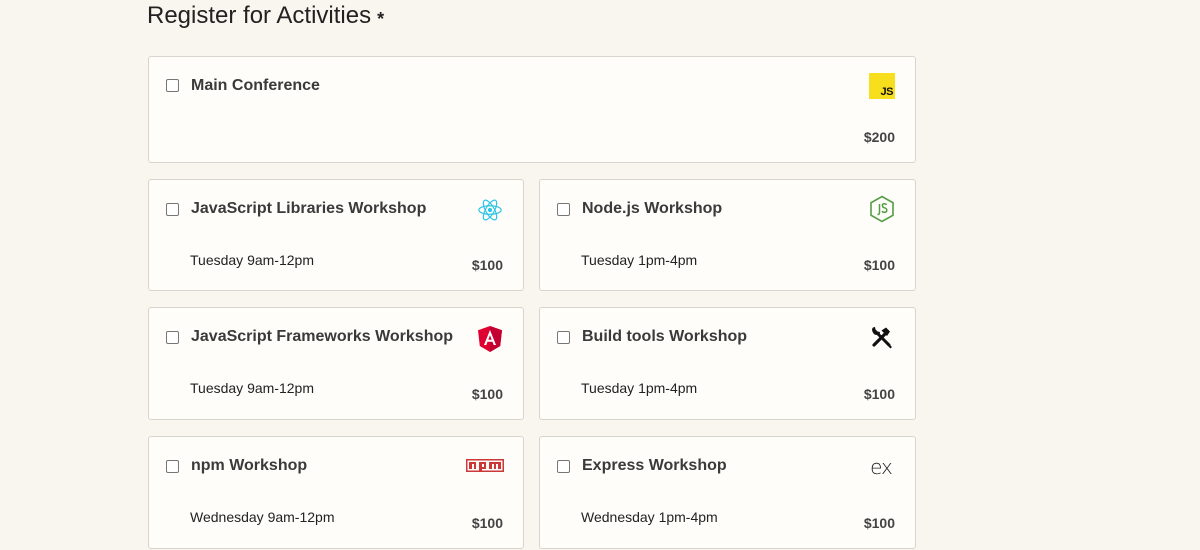 This screenshot has width=1200, height=550. Describe the element at coordinates (654, 465) in the screenshot. I see `activity-title: Express Workshop` at that location.